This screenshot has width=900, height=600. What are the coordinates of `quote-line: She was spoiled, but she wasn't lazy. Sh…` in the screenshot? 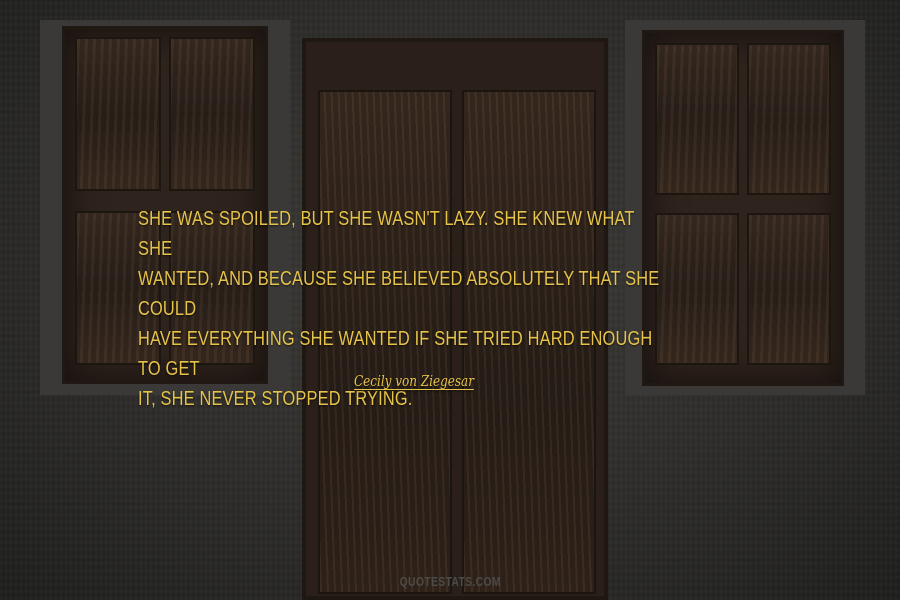 It's located at (386, 234).